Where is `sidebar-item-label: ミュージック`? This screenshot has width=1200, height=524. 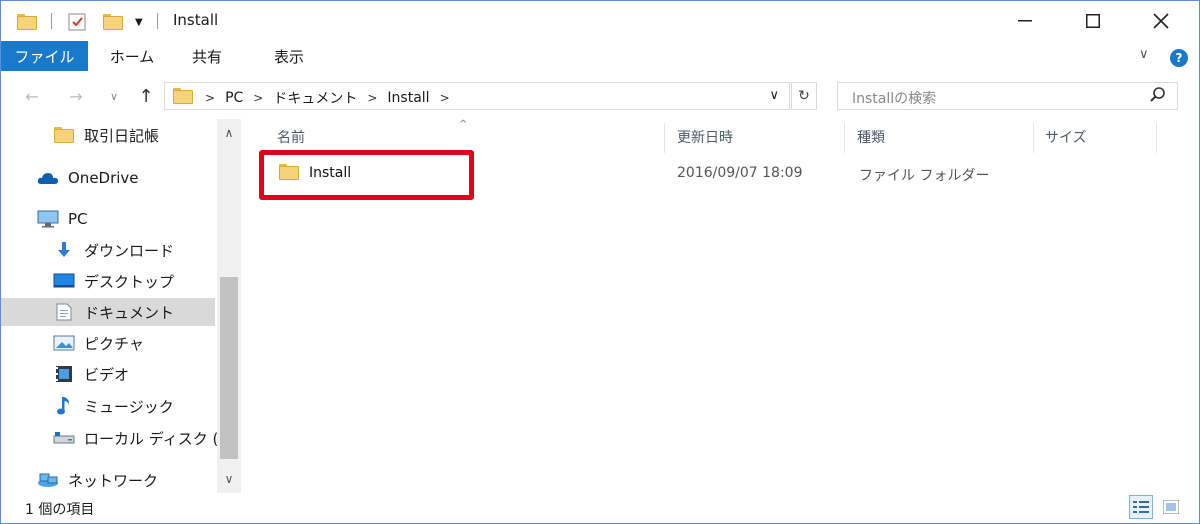 sidebar-item-label: ミュージック is located at coordinates (129, 406).